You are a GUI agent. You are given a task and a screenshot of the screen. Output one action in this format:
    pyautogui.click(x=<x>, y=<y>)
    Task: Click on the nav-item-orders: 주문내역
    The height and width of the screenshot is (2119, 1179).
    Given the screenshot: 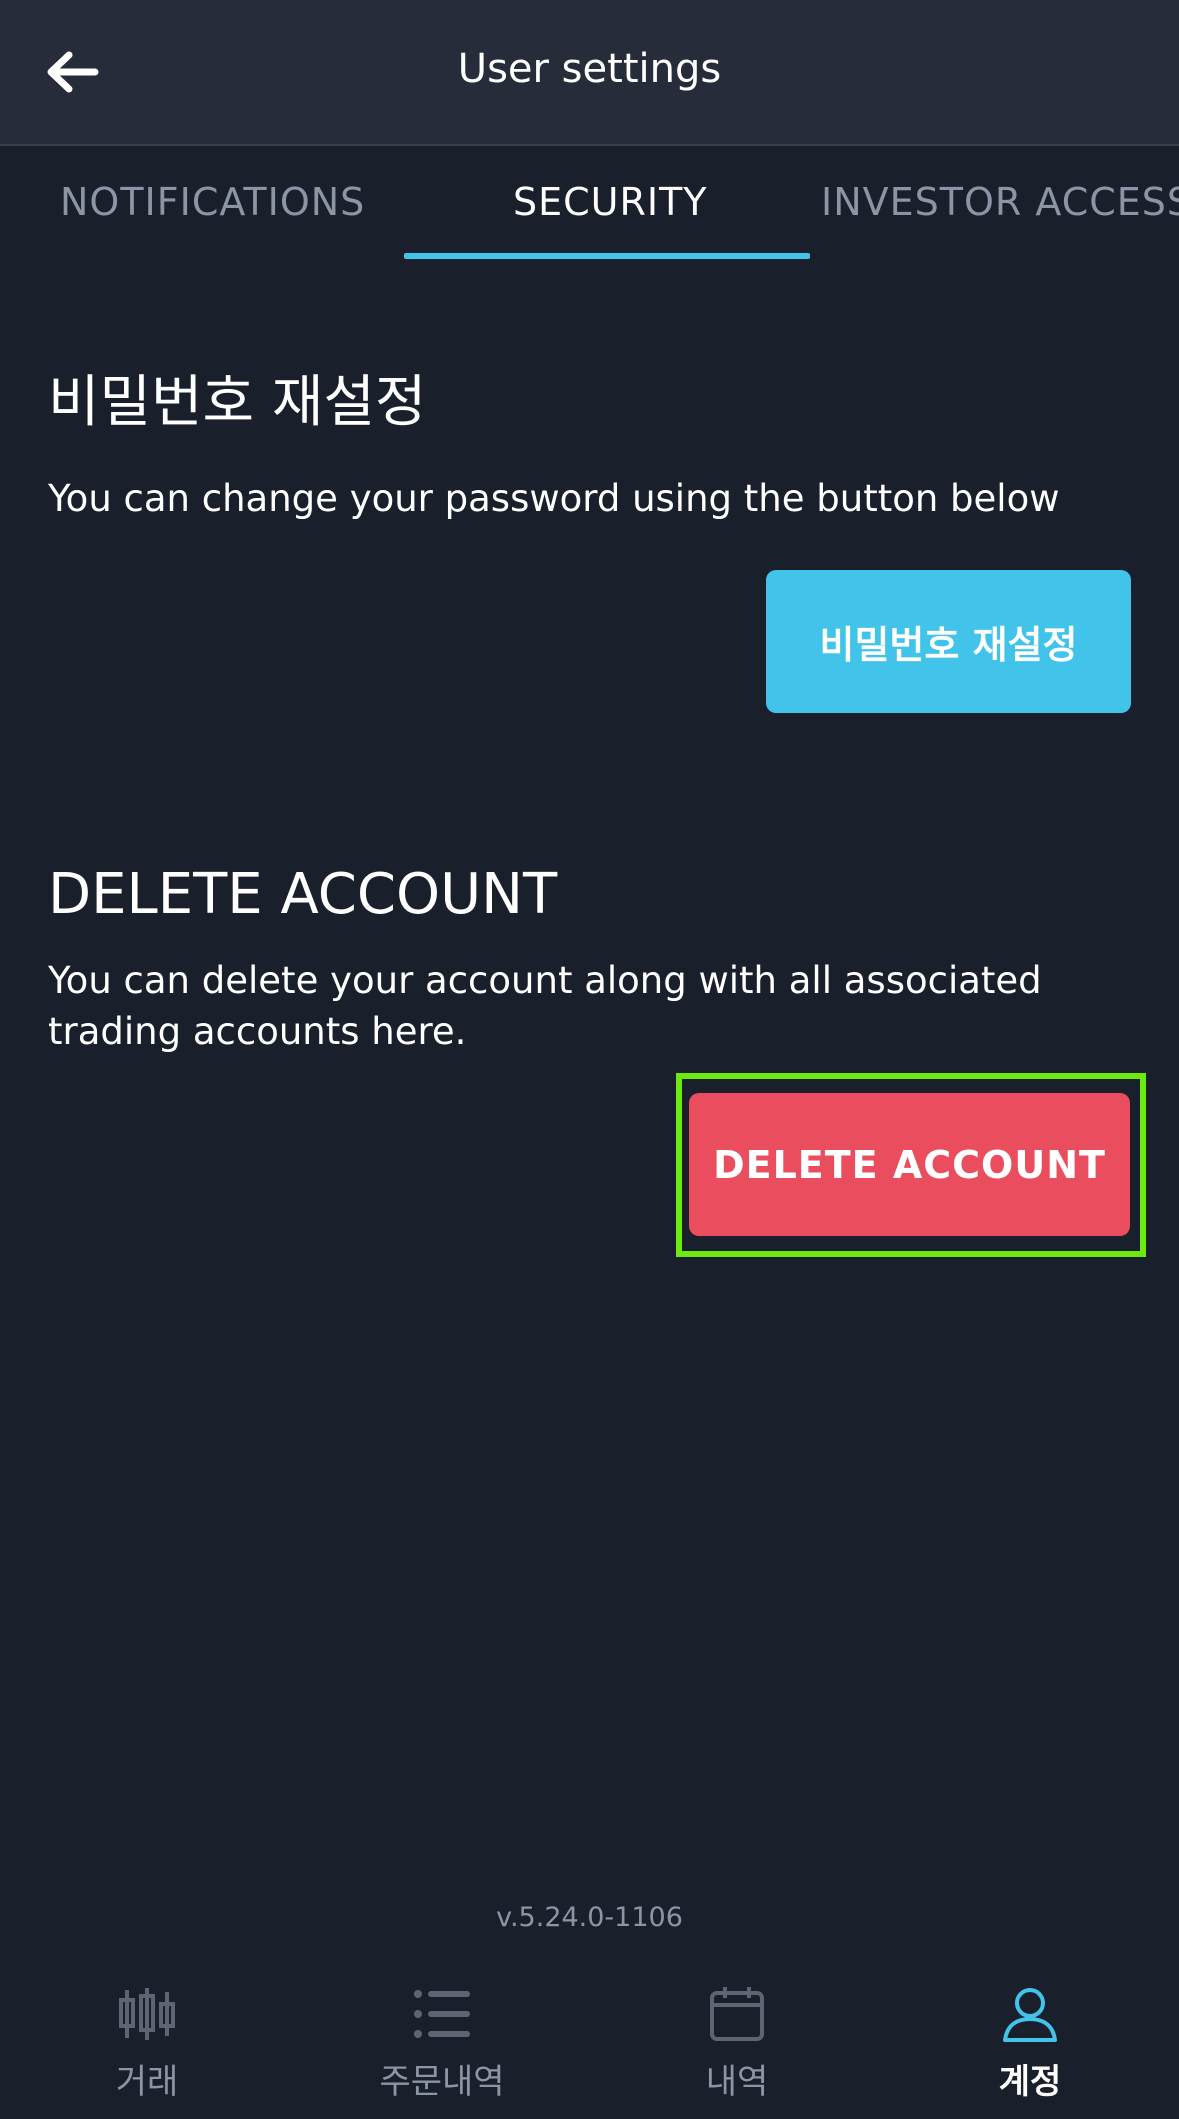 What is the action you would take?
    pyautogui.click(x=442, y=2042)
    